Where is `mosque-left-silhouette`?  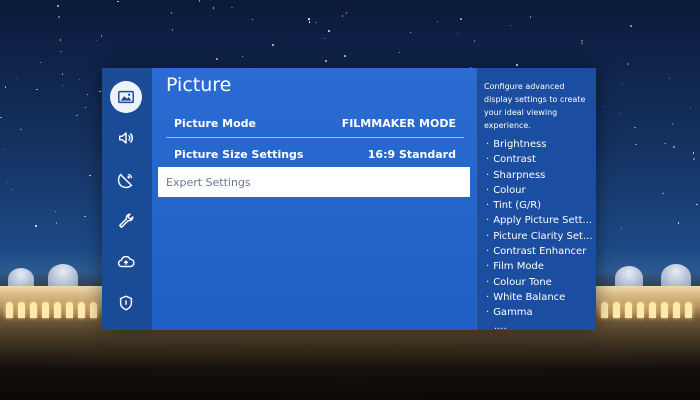
mosque-left-silhouette is located at coordinates (52, 289).